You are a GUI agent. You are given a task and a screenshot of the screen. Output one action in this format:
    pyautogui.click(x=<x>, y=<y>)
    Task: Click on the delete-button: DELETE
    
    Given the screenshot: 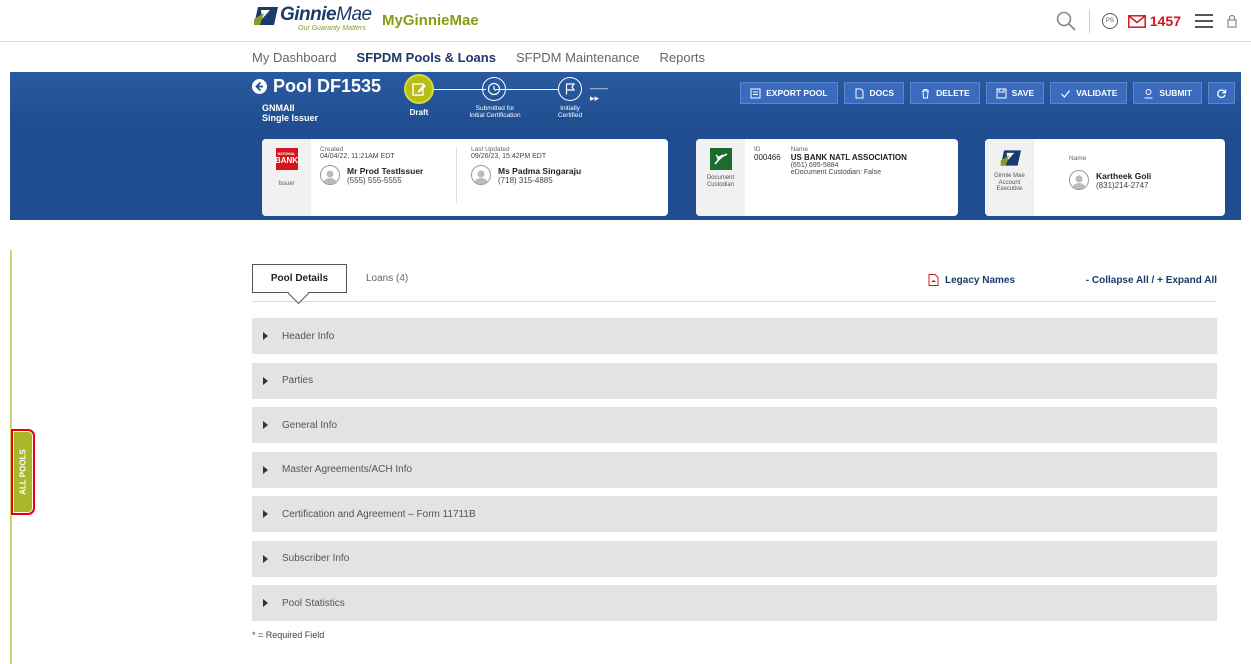 What is the action you would take?
    pyautogui.click(x=945, y=93)
    